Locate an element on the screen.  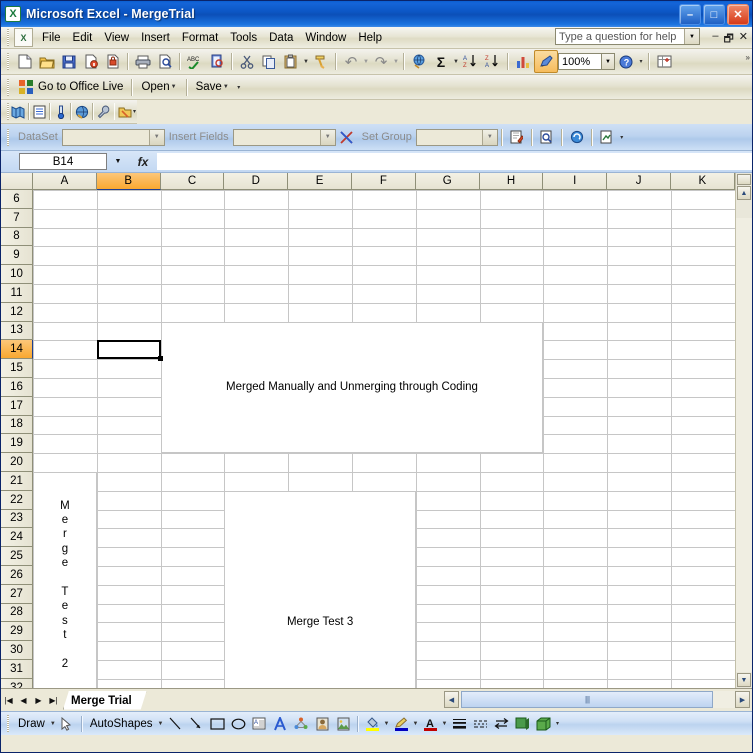
insert-table-icon is located at coordinates (664, 61).